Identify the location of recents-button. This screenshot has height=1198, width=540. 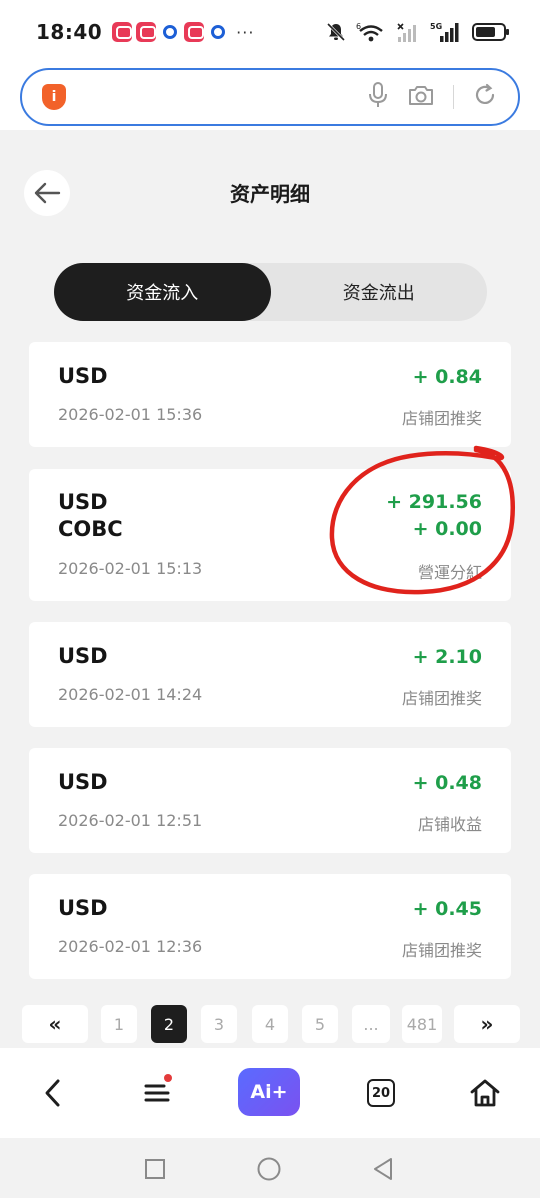
(155, 1169).